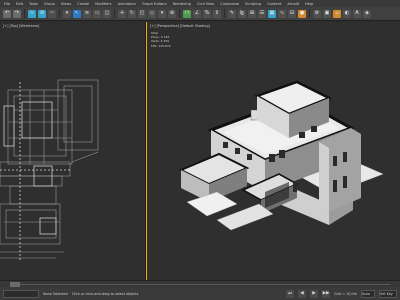  I want to click on menu-file: File, so click(7, 4).